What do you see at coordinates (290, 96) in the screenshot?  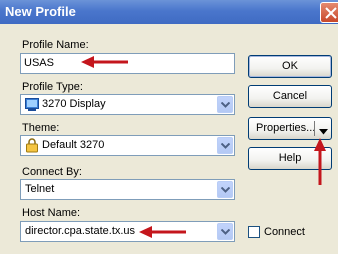 I see `cancel-button: Cancel` at bounding box center [290, 96].